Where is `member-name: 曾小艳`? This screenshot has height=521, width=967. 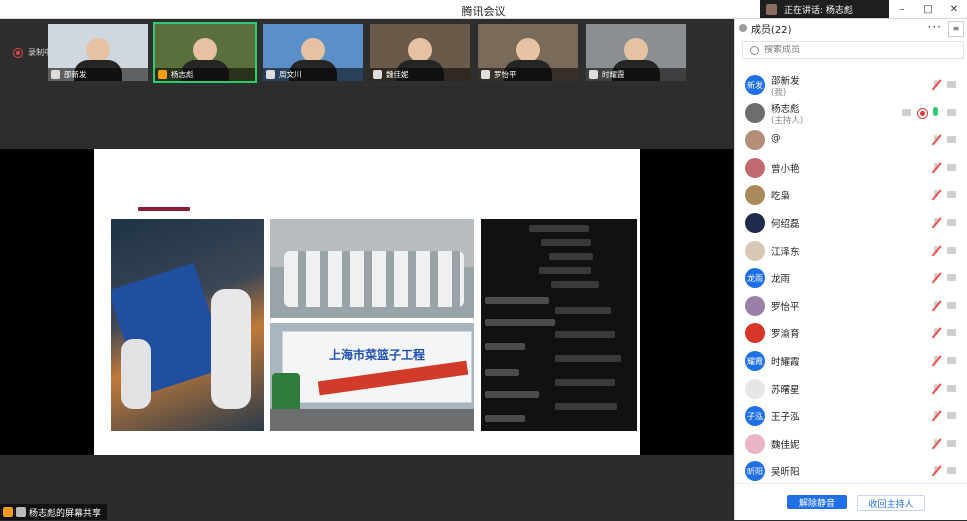
member-name: 曾小艳 is located at coordinates (785, 169).